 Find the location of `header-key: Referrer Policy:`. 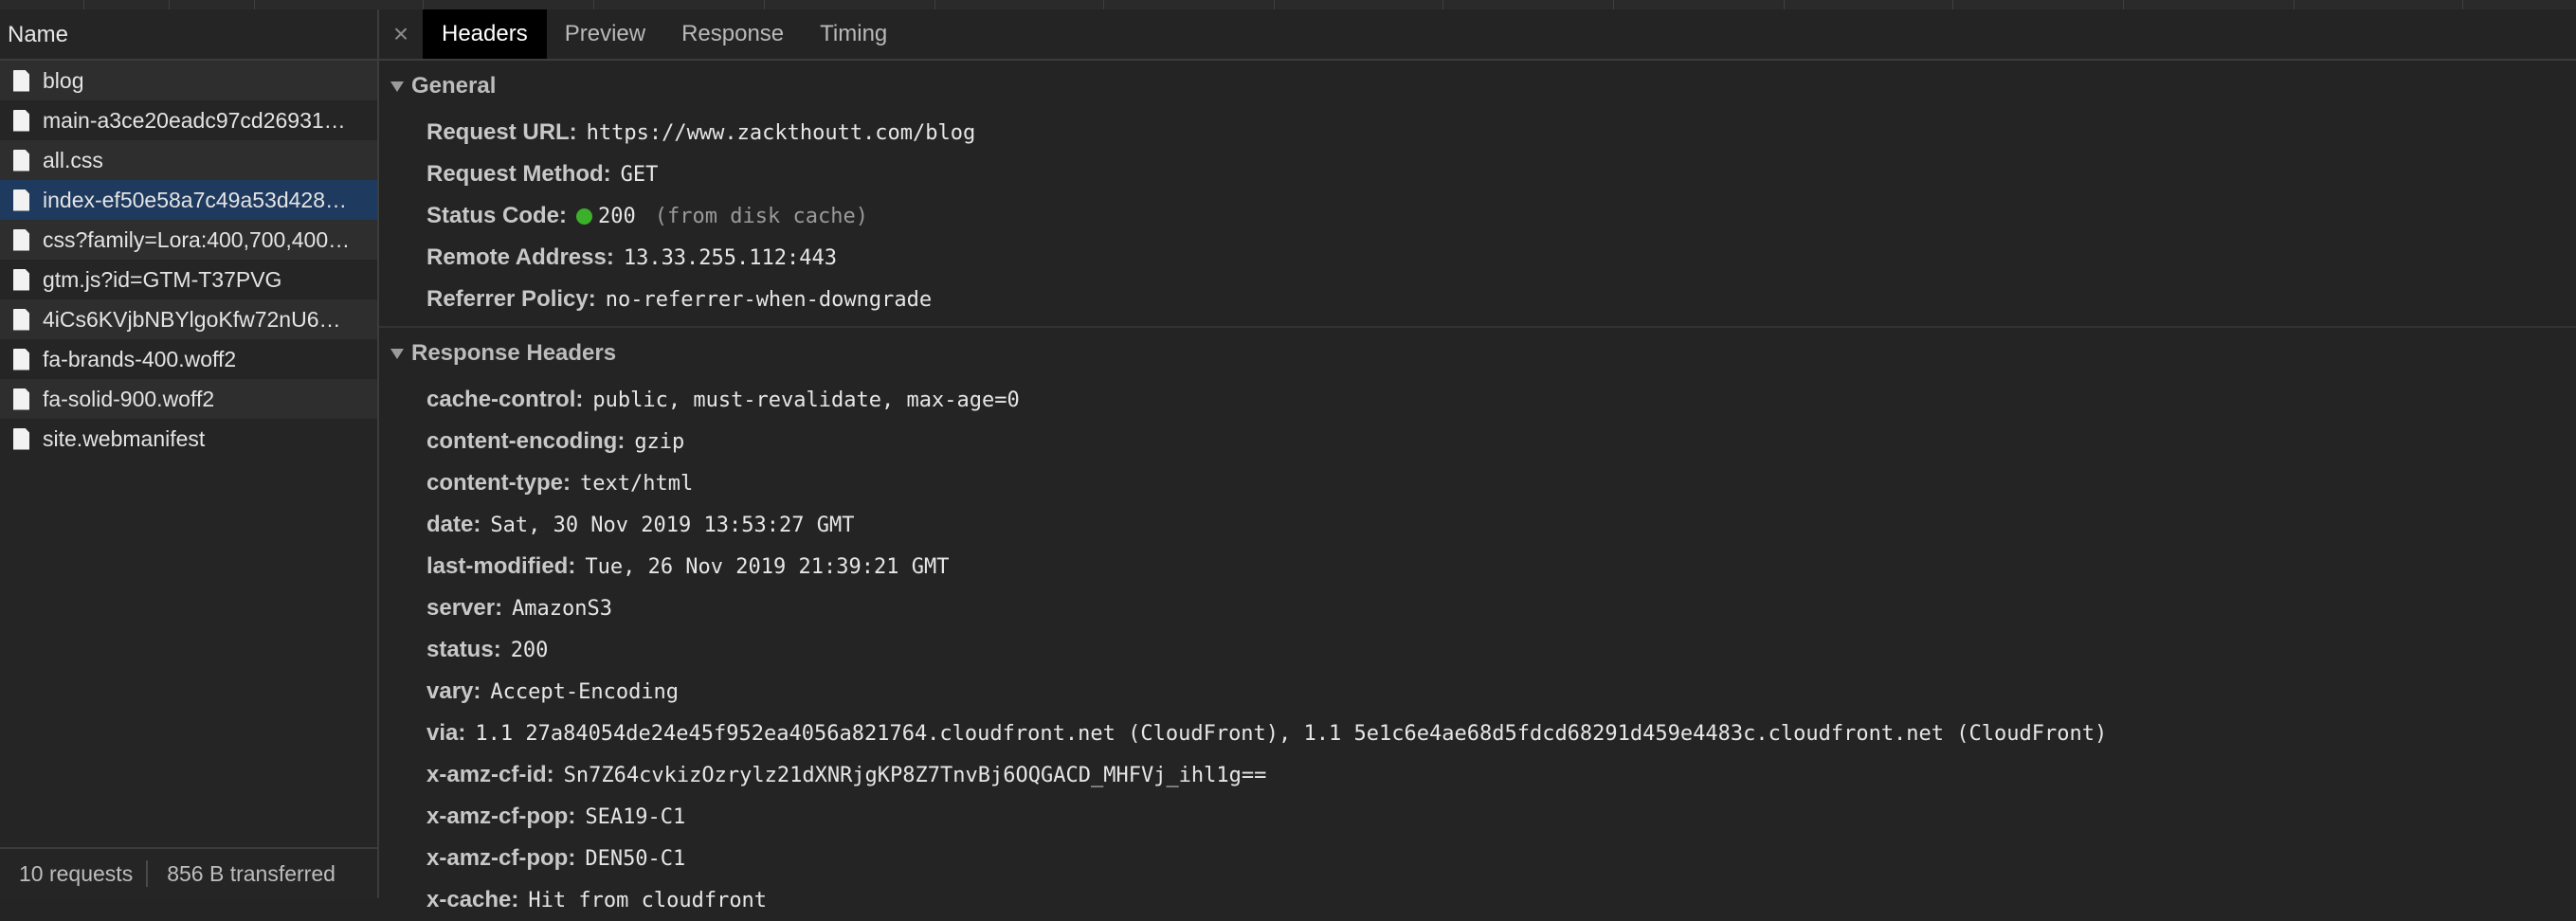

header-key: Referrer Policy: is located at coordinates (511, 299).